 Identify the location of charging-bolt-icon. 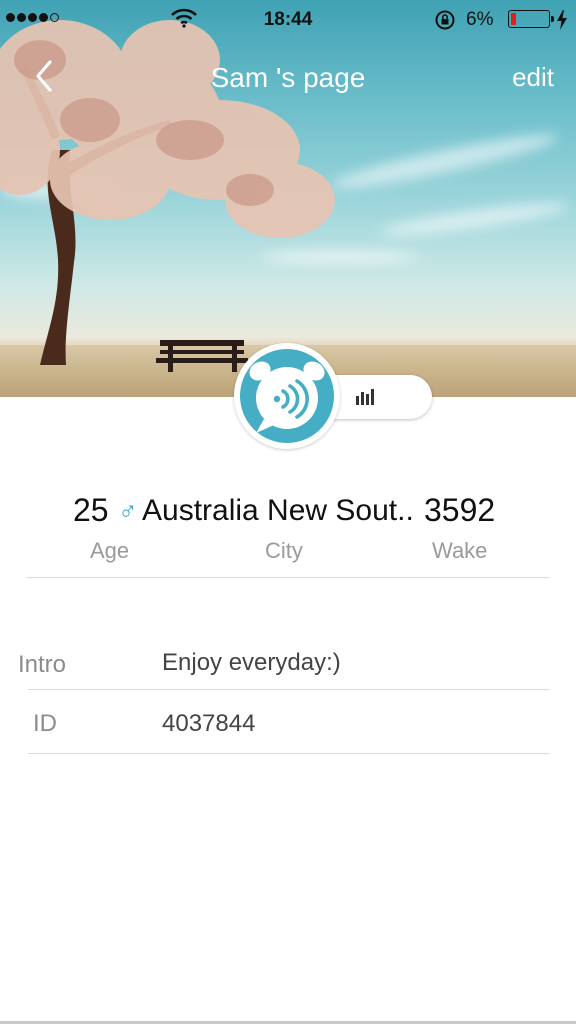
(562, 20).